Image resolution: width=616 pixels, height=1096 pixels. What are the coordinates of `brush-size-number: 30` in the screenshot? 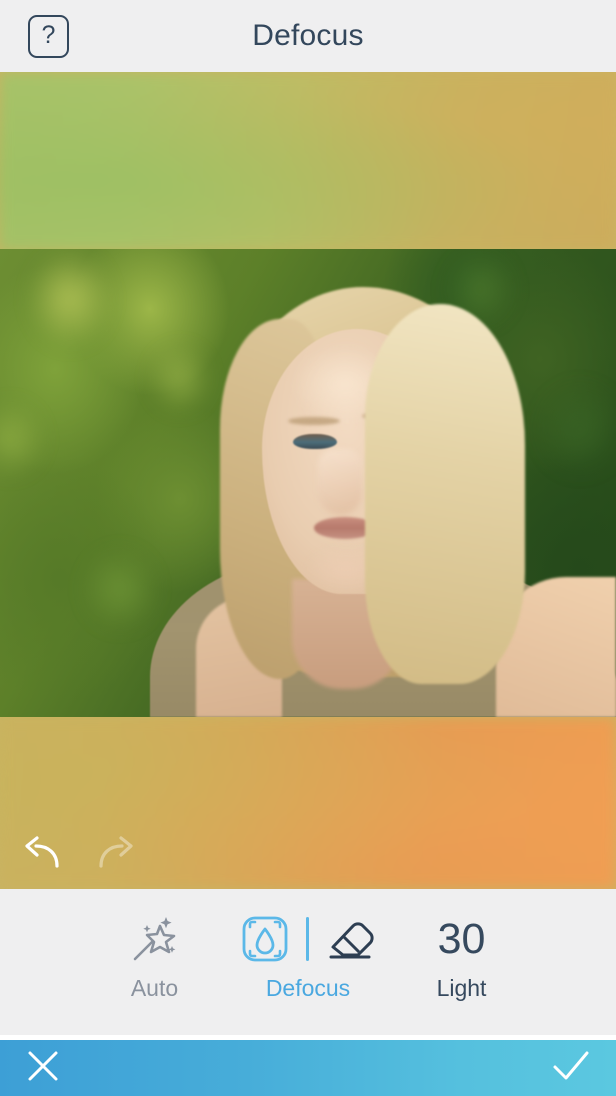 It's located at (461, 939).